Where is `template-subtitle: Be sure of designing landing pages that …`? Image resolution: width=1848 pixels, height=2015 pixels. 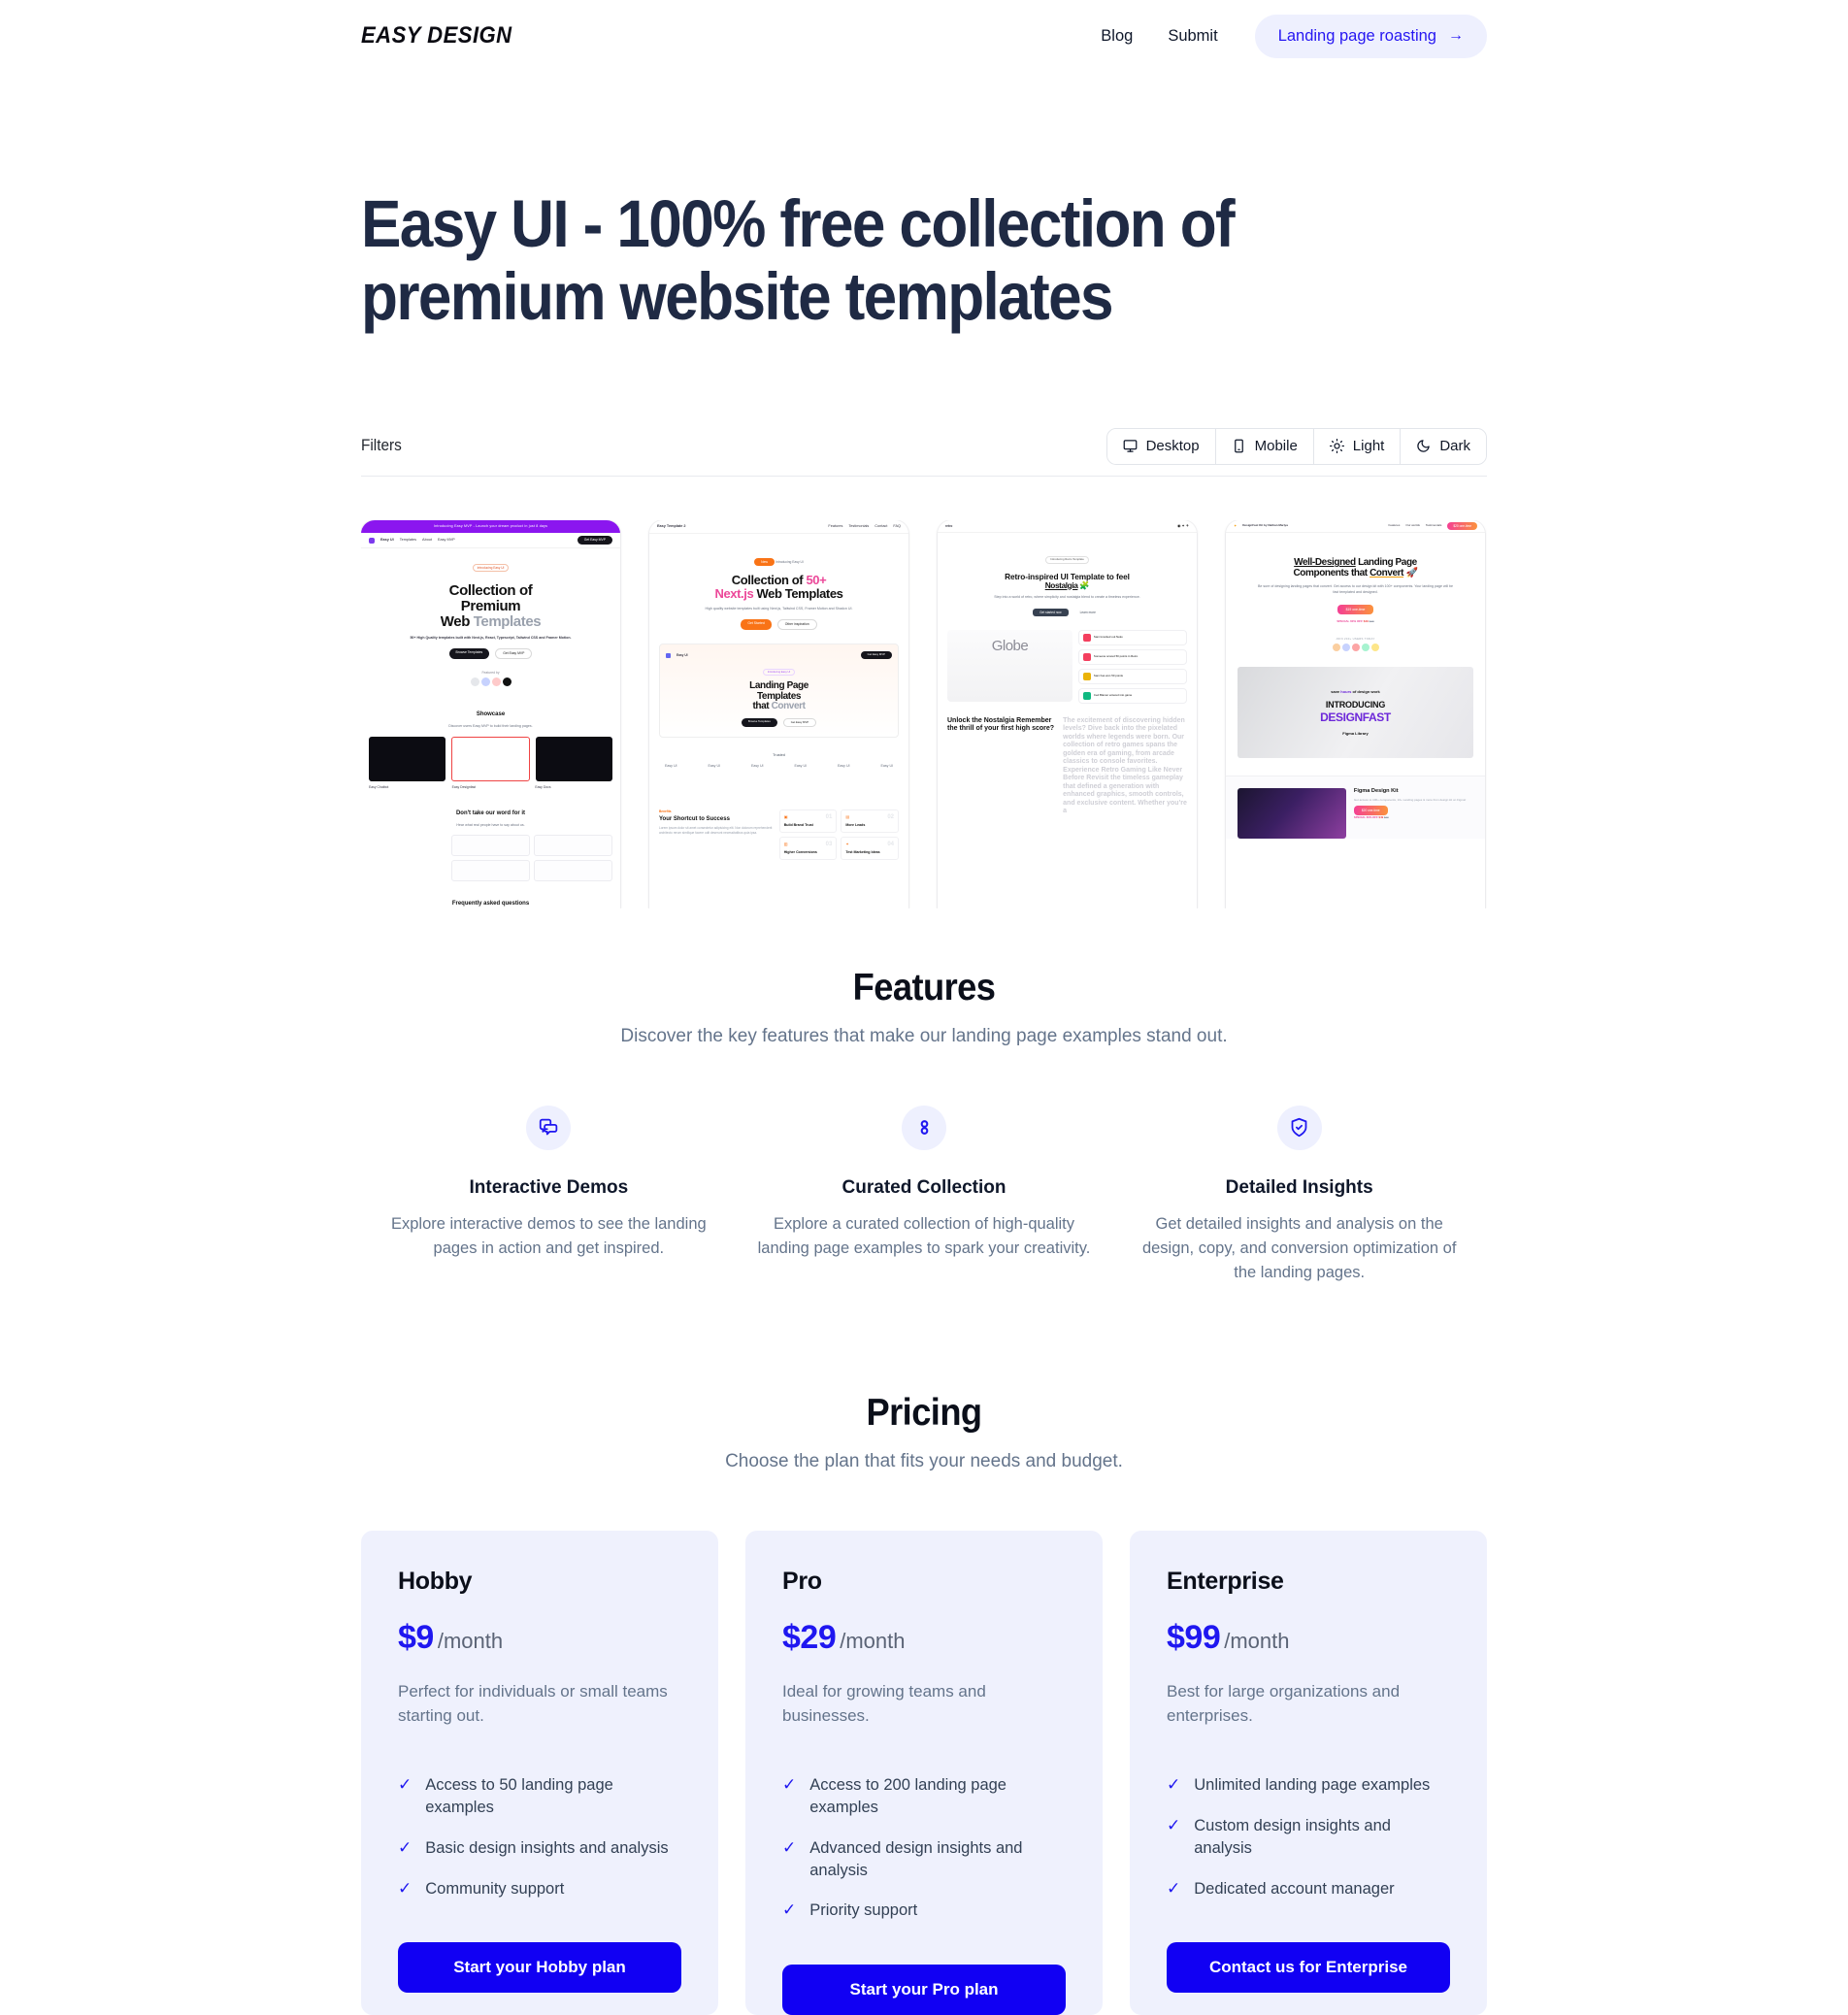
template-subtitle: Be sure of designing landing pages that … is located at coordinates (1355, 589).